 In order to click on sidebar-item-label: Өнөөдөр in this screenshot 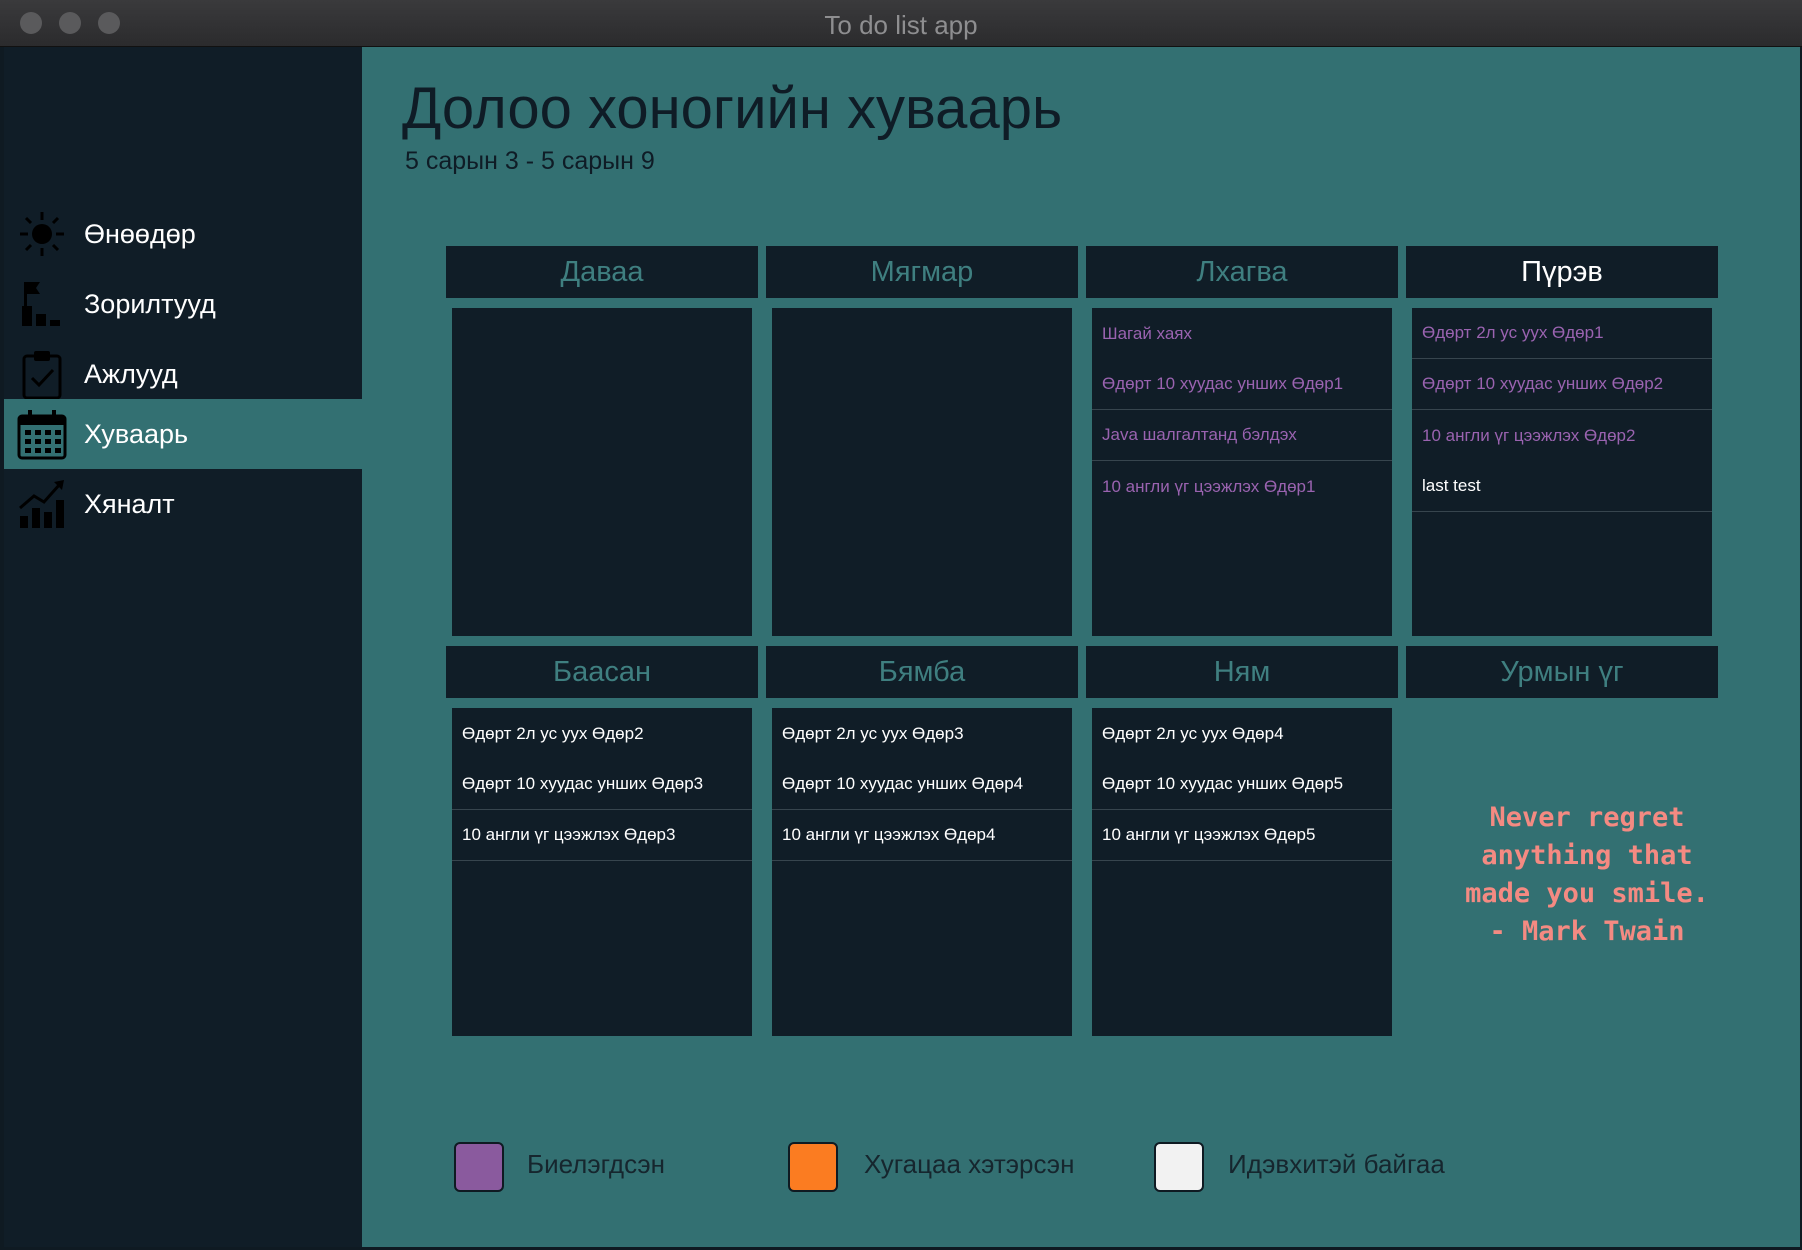, I will do `click(140, 233)`.